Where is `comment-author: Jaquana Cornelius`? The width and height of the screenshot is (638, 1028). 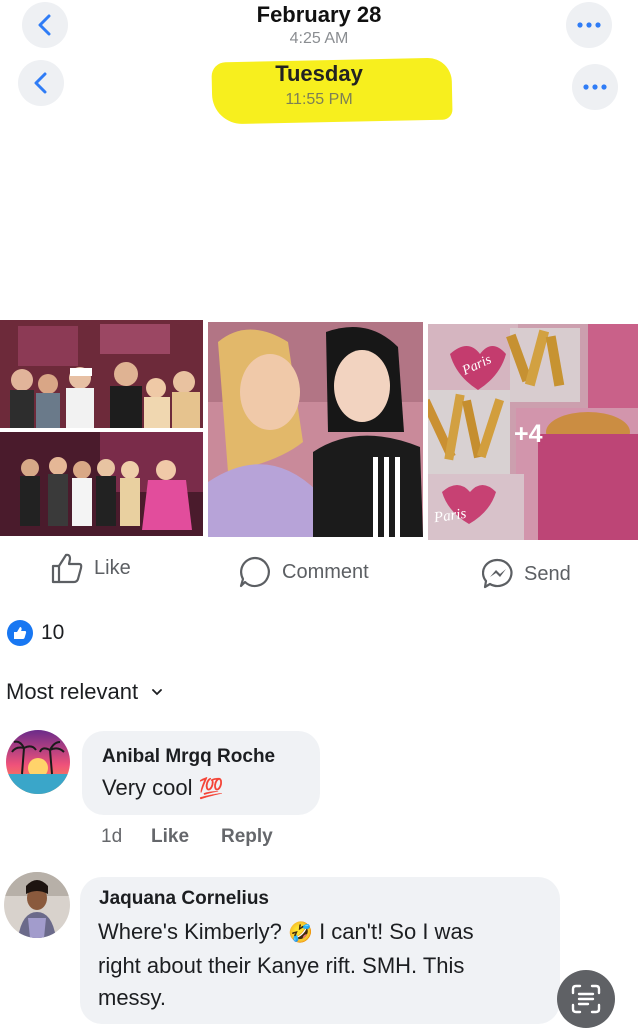 comment-author: Jaquana Cornelius is located at coordinates (184, 899).